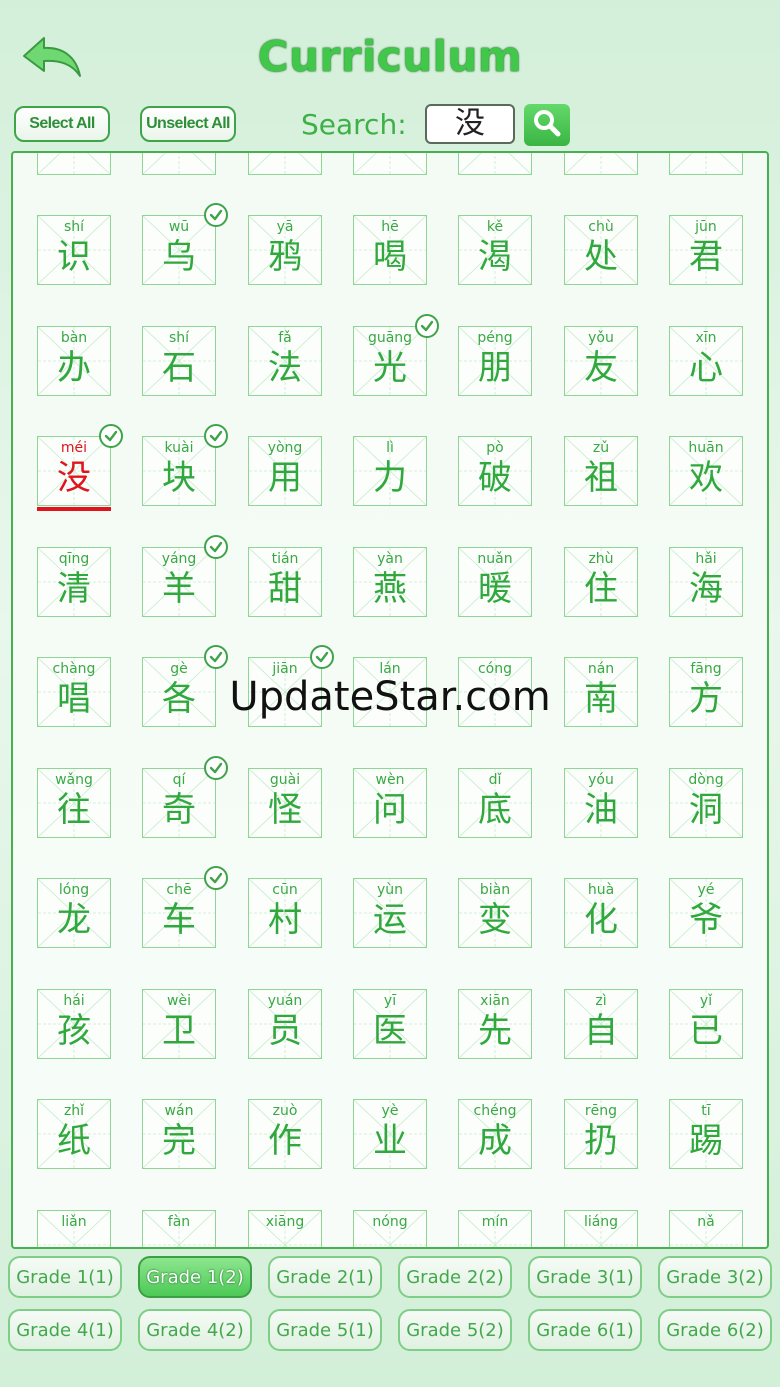 This screenshot has width=780, height=1387. Describe the element at coordinates (325, 1277) in the screenshot. I see `grade-button: Grade 2(1)` at that location.